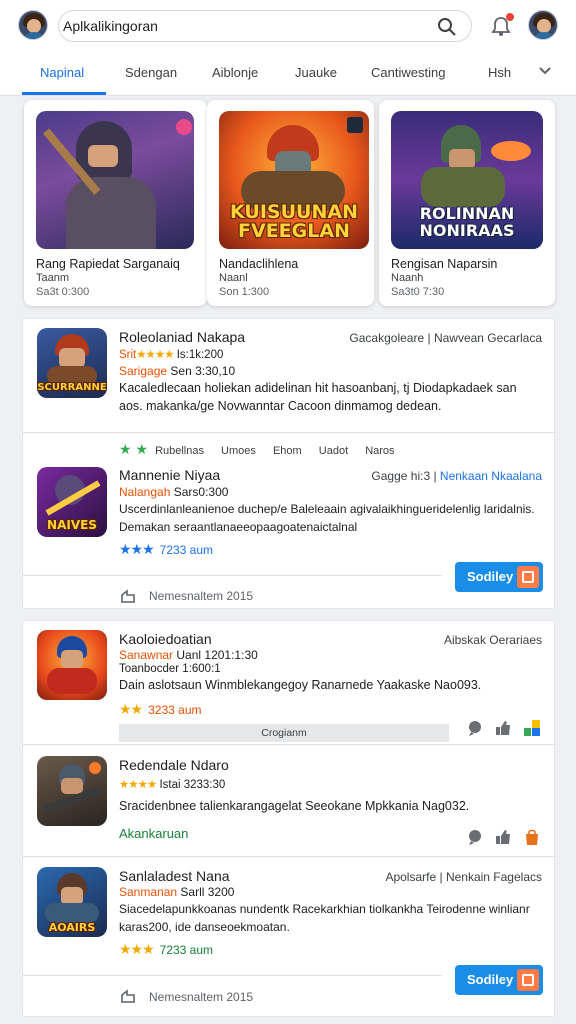  Describe the element at coordinates (532, 728) in the screenshot. I see `apps-icon` at that location.